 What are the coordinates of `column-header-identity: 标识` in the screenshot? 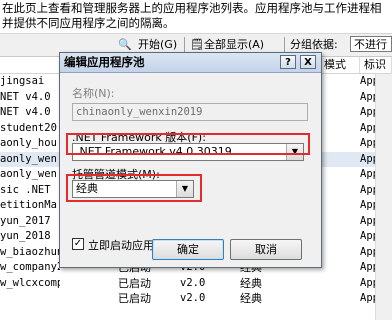 It's located at (376, 65).